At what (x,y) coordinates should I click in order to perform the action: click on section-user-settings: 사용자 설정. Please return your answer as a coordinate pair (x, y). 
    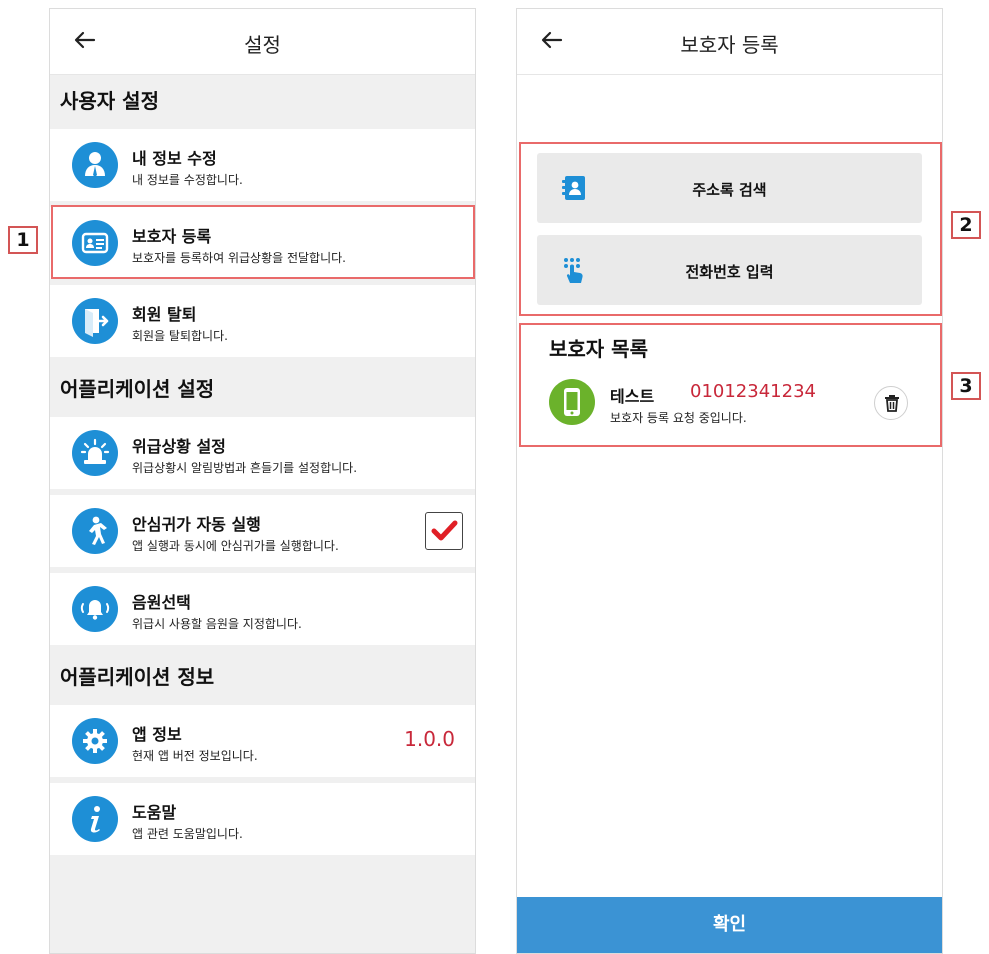
    Looking at the image, I should click on (262, 101).